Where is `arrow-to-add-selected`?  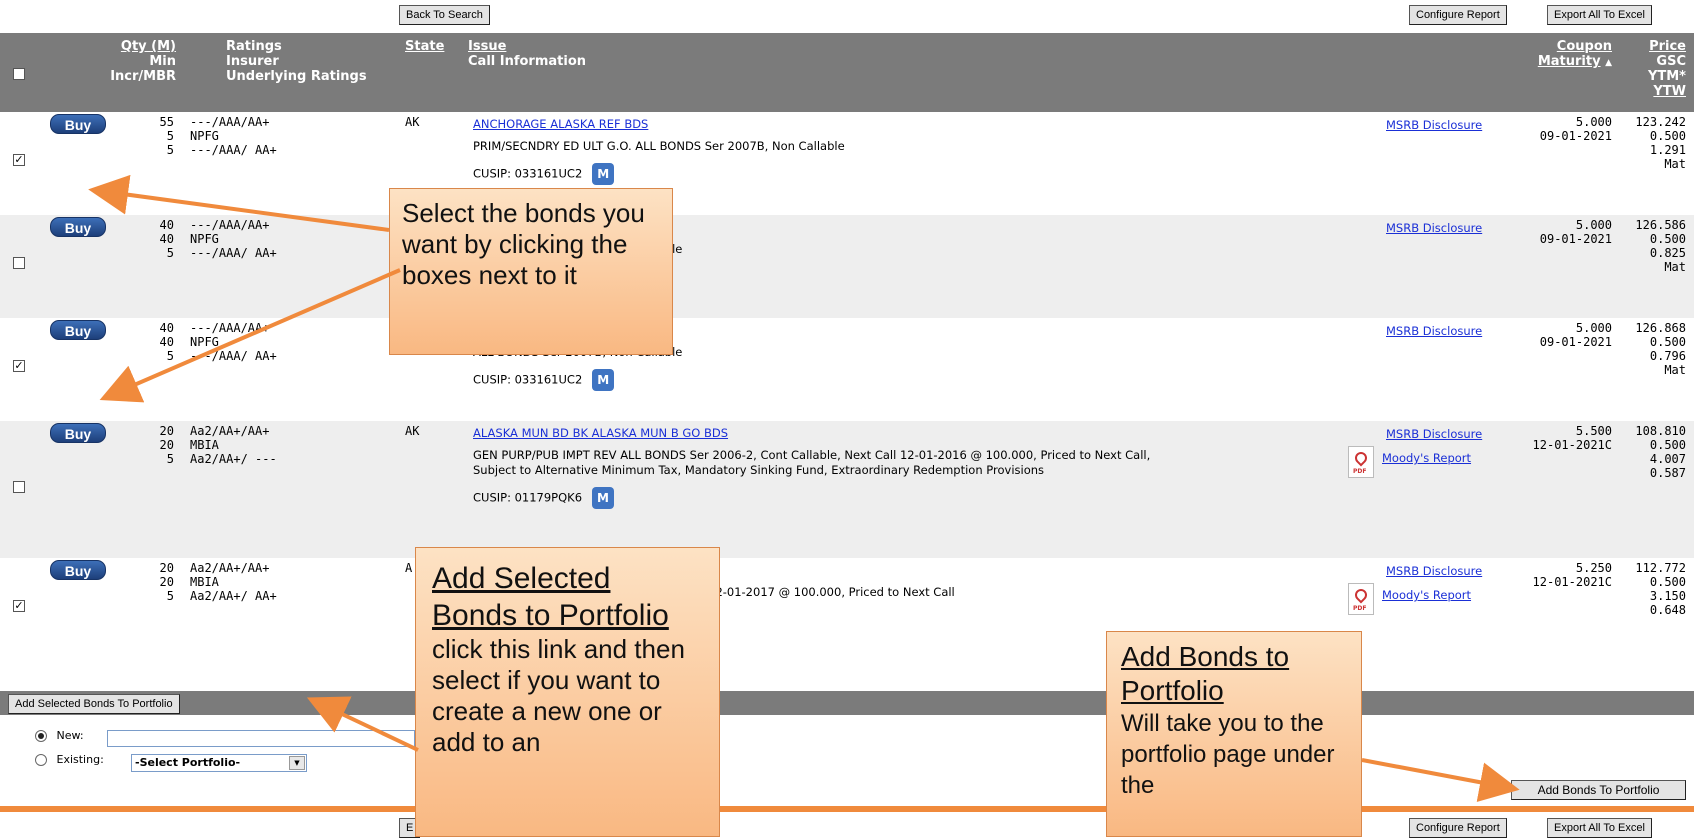 arrow-to-add-selected is located at coordinates (362, 724).